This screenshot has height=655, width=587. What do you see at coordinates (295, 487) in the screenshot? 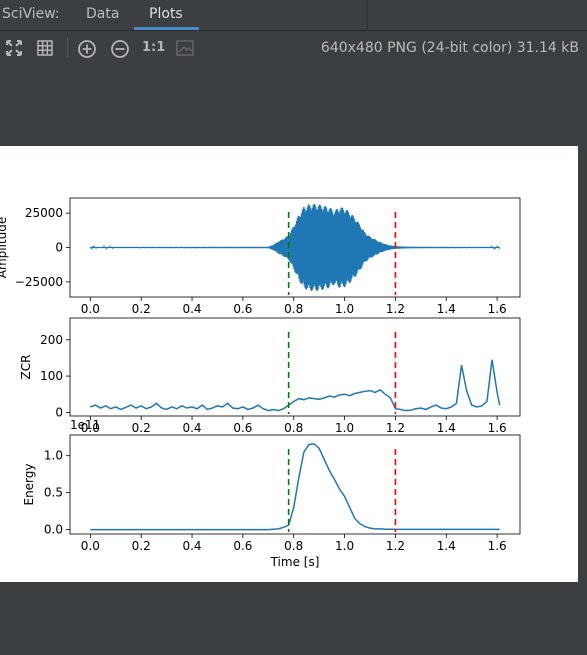
I see `energy-series-line` at bounding box center [295, 487].